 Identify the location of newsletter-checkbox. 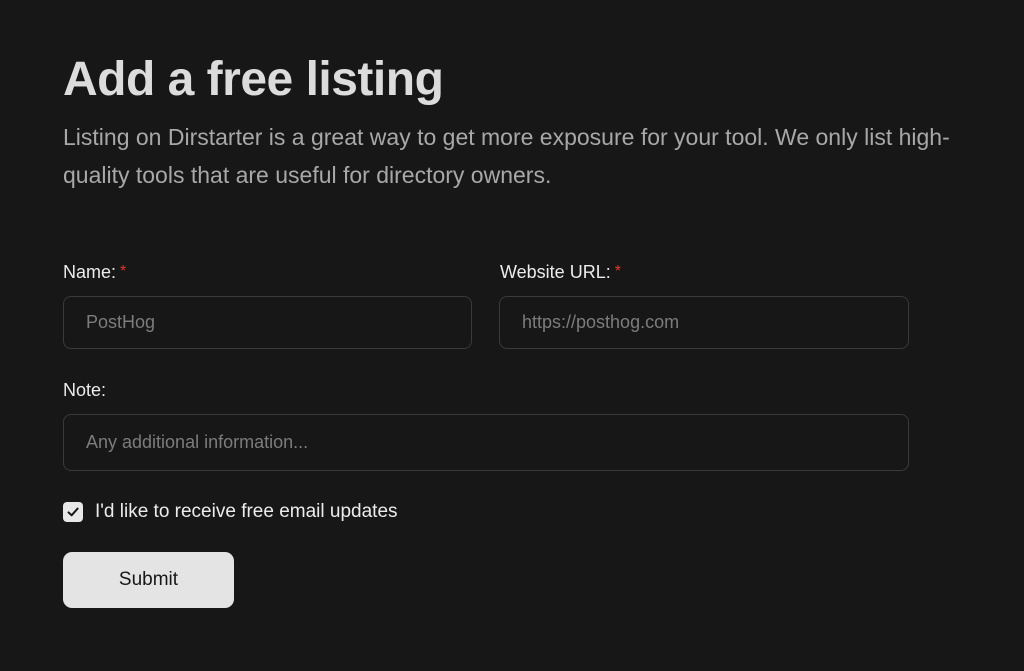
(73, 512).